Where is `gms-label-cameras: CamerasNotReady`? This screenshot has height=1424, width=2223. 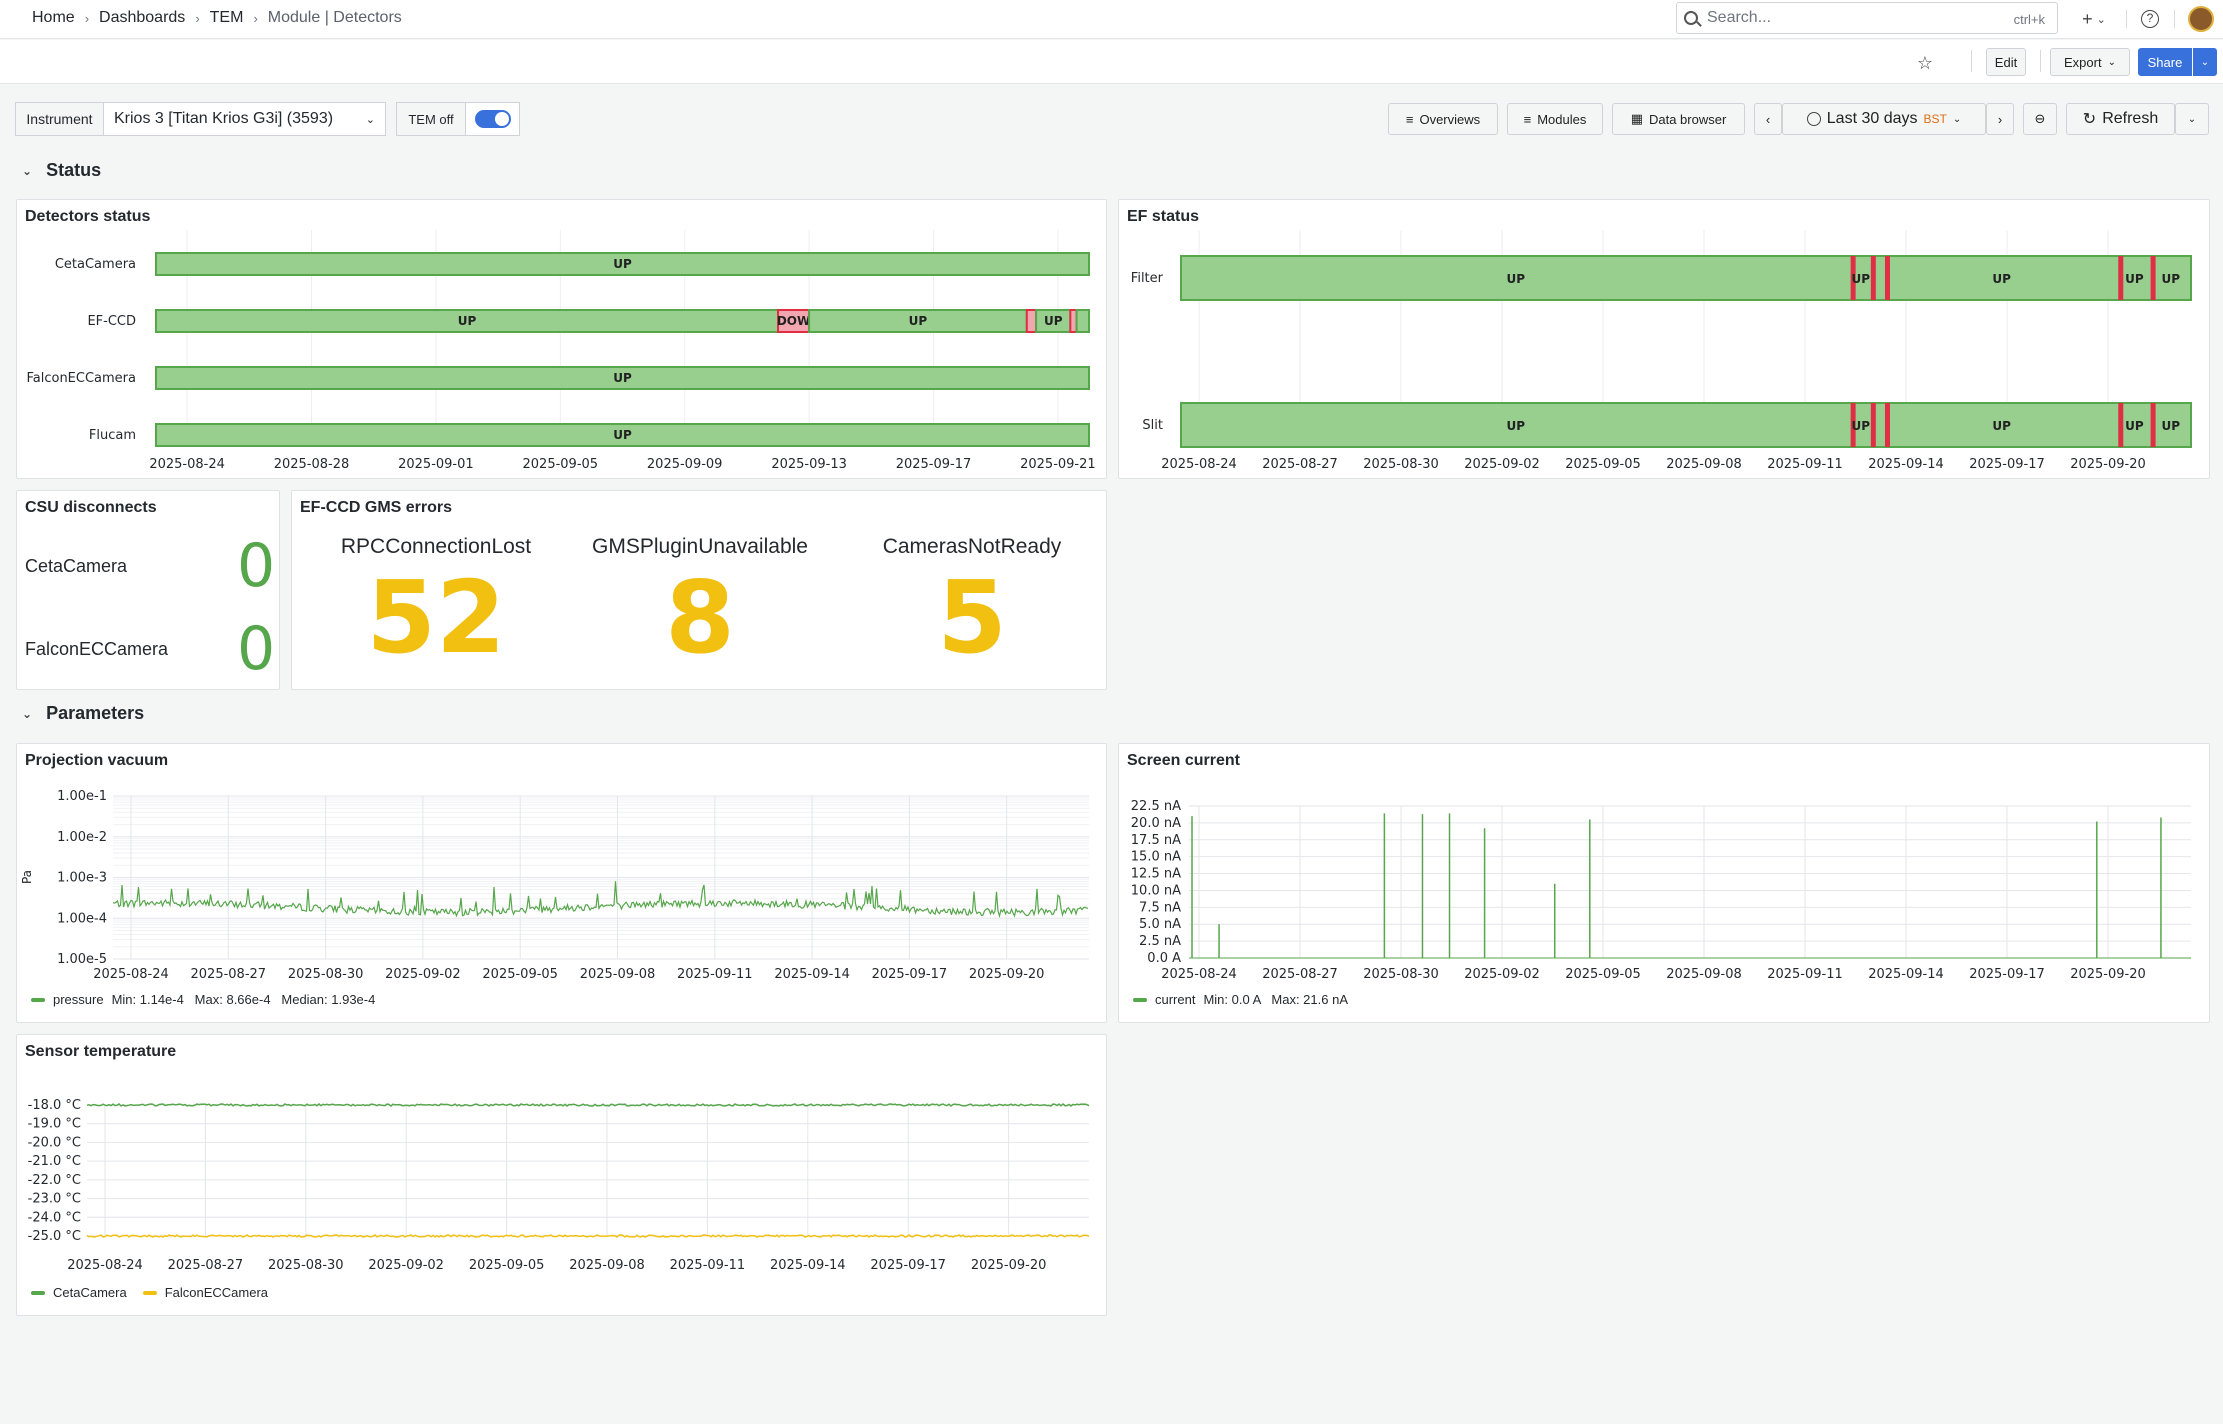 gms-label-cameras: CamerasNotReady is located at coordinates (972, 546).